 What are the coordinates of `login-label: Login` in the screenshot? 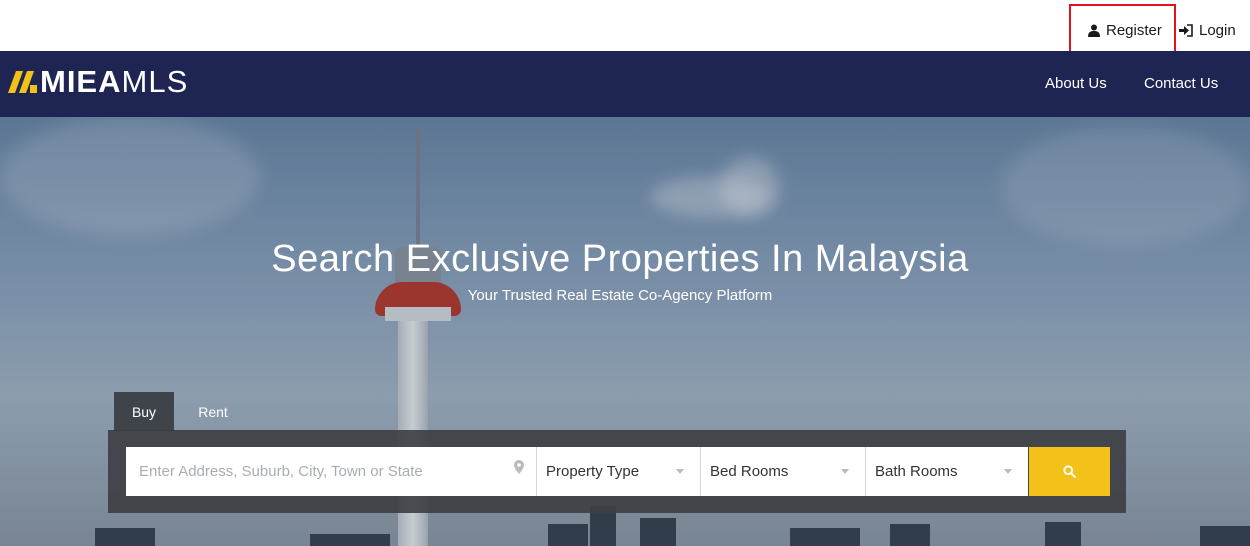 It's located at (1217, 30).